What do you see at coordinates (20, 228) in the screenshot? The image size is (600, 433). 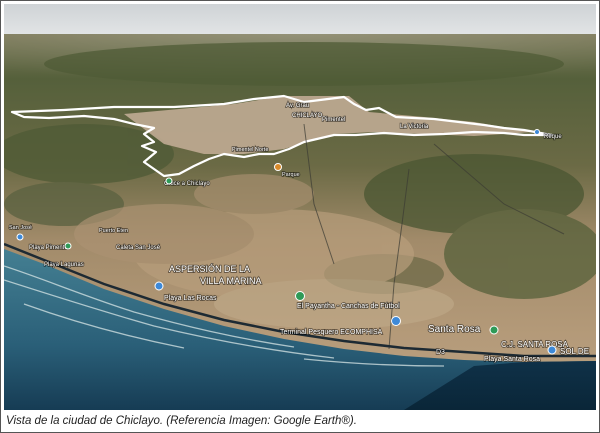 I see `label-west-edge: San José` at bounding box center [20, 228].